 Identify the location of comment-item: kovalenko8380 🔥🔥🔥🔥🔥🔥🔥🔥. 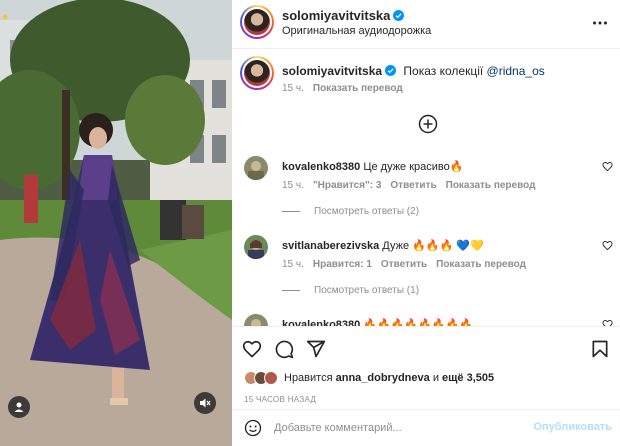
(426, 320).